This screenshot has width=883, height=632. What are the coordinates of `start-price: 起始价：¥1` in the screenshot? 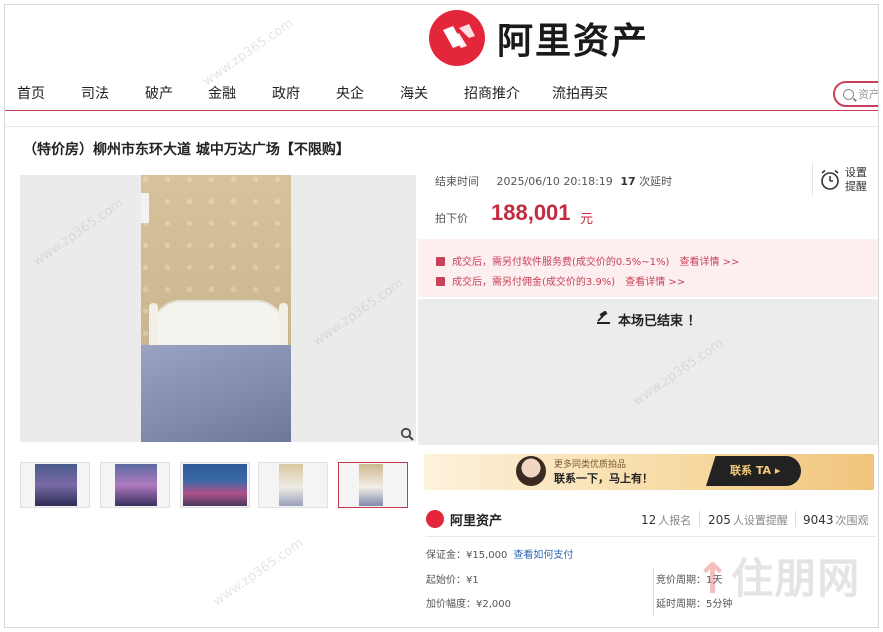 It's located at (452, 580).